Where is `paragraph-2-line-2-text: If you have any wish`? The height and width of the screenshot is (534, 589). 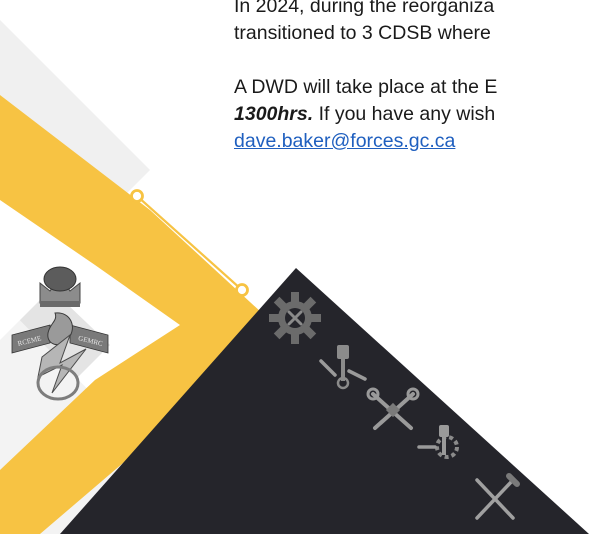 paragraph-2-line-2-text: If you have any wish is located at coordinates (404, 114).